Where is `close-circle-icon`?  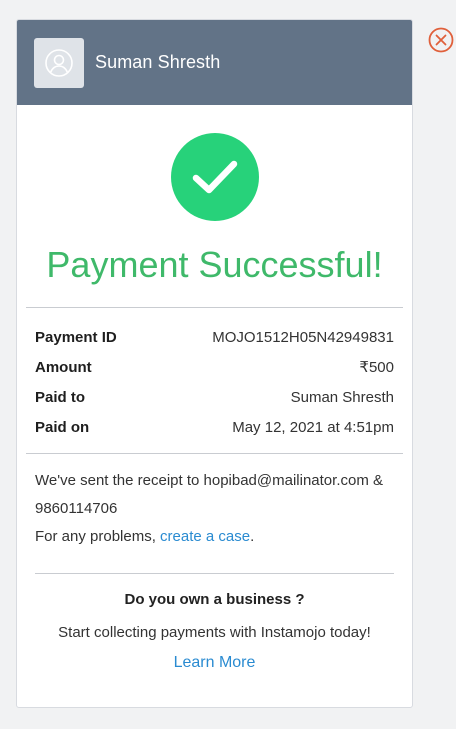 close-circle-icon is located at coordinates (441, 40).